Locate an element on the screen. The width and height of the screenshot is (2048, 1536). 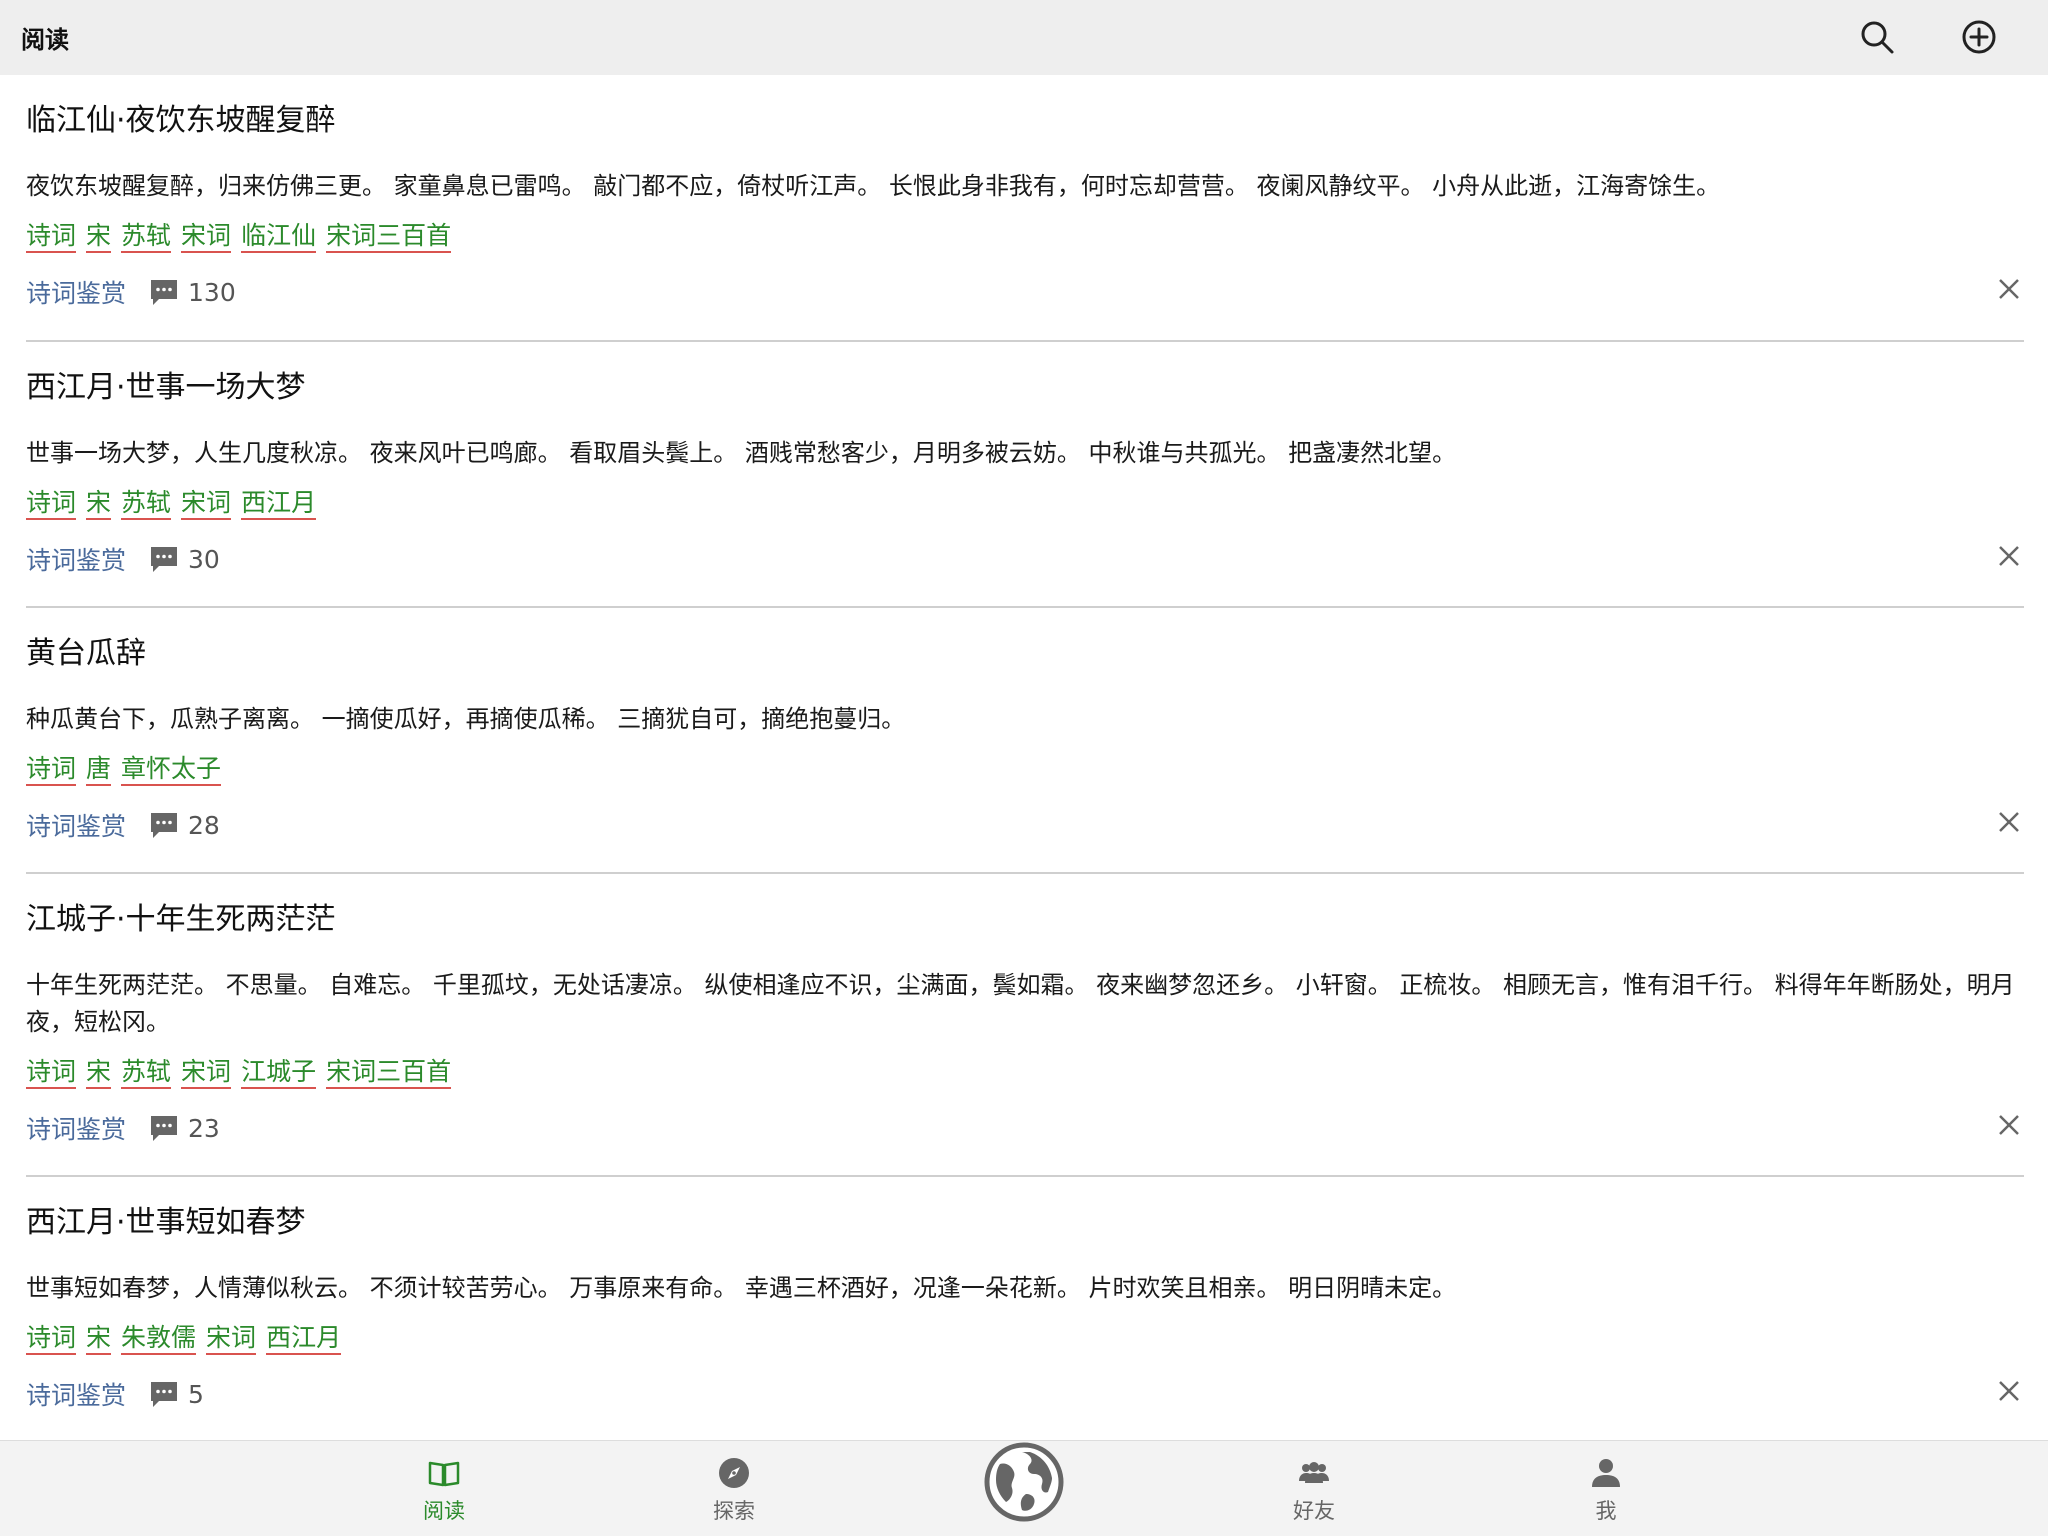
page-title: 阅读 is located at coordinates (45, 40).